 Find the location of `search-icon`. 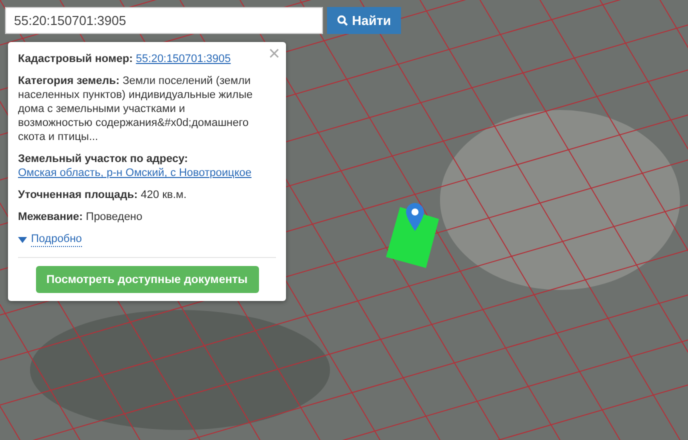

search-icon is located at coordinates (342, 20).